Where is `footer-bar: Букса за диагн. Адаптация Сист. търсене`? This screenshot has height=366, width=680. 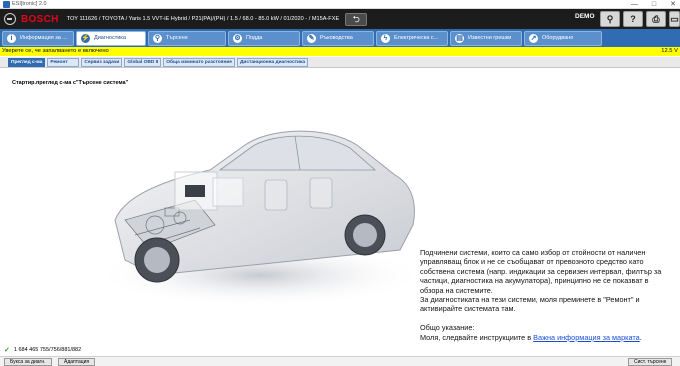 footer-bar: Букса за диагн. Адаптация Сист. търсене is located at coordinates (340, 361).